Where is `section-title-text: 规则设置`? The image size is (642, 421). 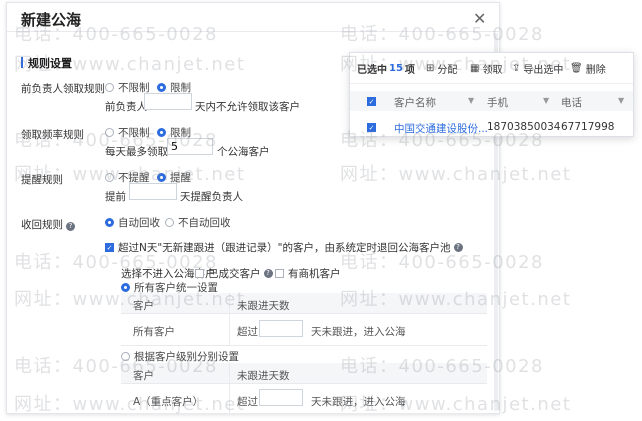
section-title-text: 规则设置 is located at coordinates (50, 63).